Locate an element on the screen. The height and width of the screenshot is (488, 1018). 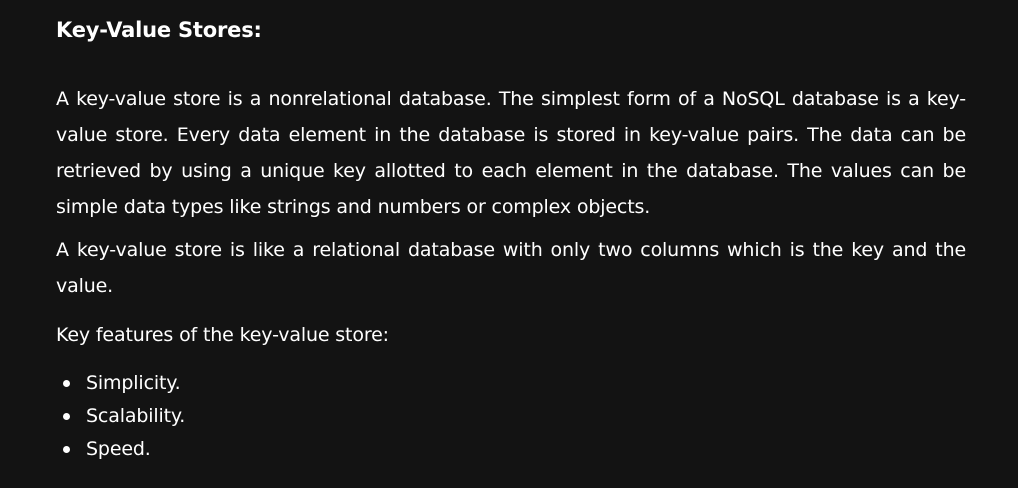
list-item: Speed. is located at coordinates (120, 449).